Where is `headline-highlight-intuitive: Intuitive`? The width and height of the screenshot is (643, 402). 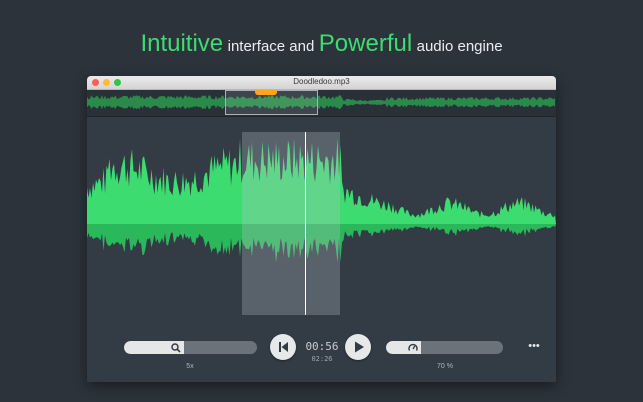
headline-highlight-intuitive: Intuitive is located at coordinates (182, 43).